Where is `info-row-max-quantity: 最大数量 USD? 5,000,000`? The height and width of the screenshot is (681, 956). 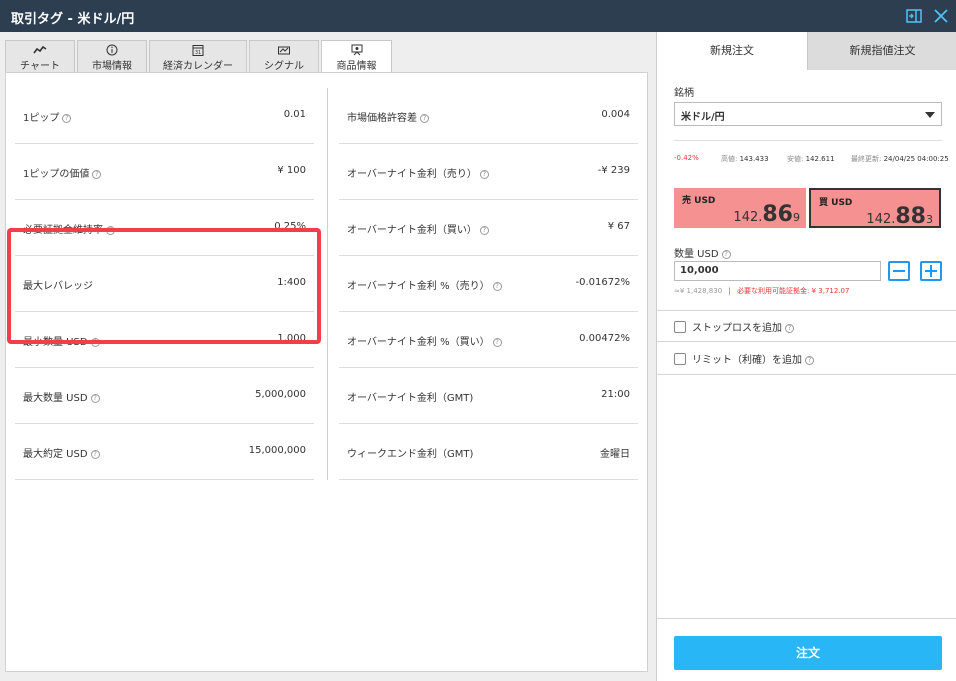 info-row-max-quantity: 最大数量 USD? 5,000,000 is located at coordinates (164, 396).